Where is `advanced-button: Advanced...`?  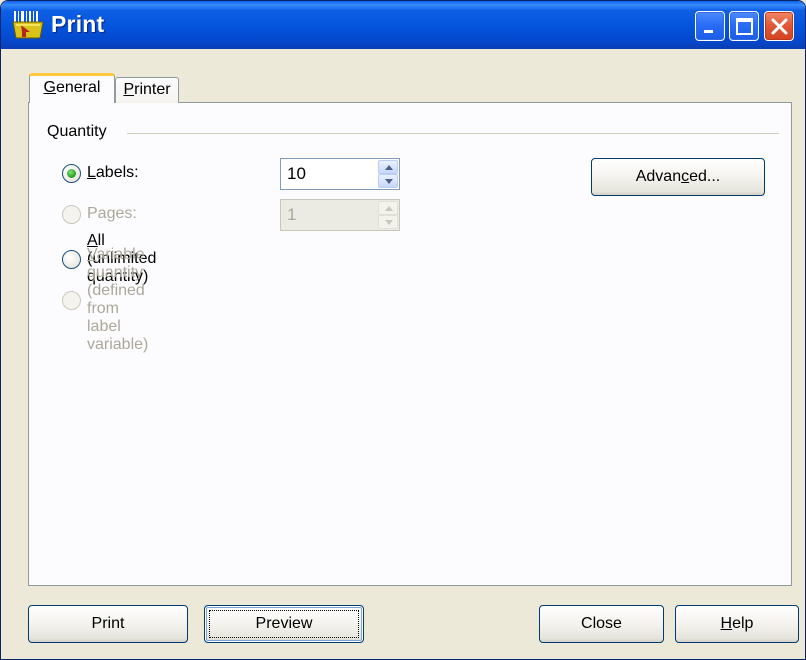 advanced-button: Advanced... is located at coordinates (678, 177).